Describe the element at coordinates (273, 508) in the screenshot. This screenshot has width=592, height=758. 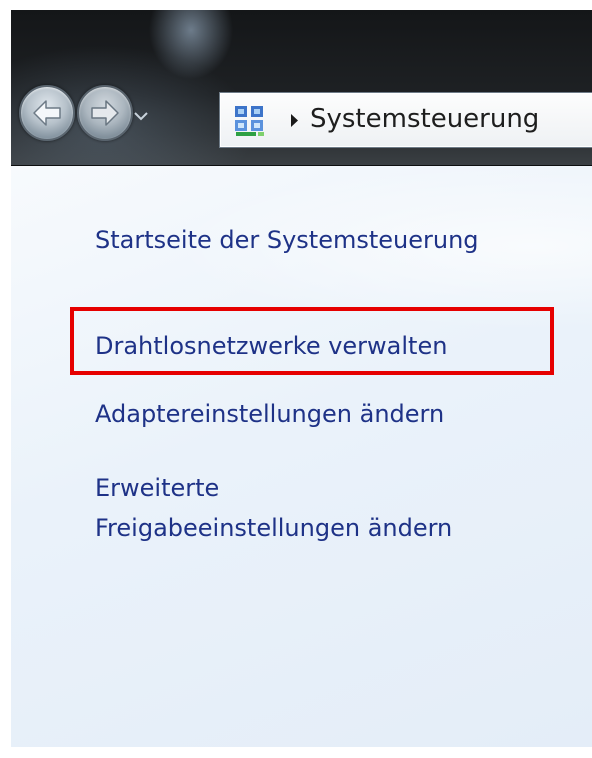
I see `advanced-sharing-settings-link: Erweiterte Freigabeeinstellungen ändern` at that location.